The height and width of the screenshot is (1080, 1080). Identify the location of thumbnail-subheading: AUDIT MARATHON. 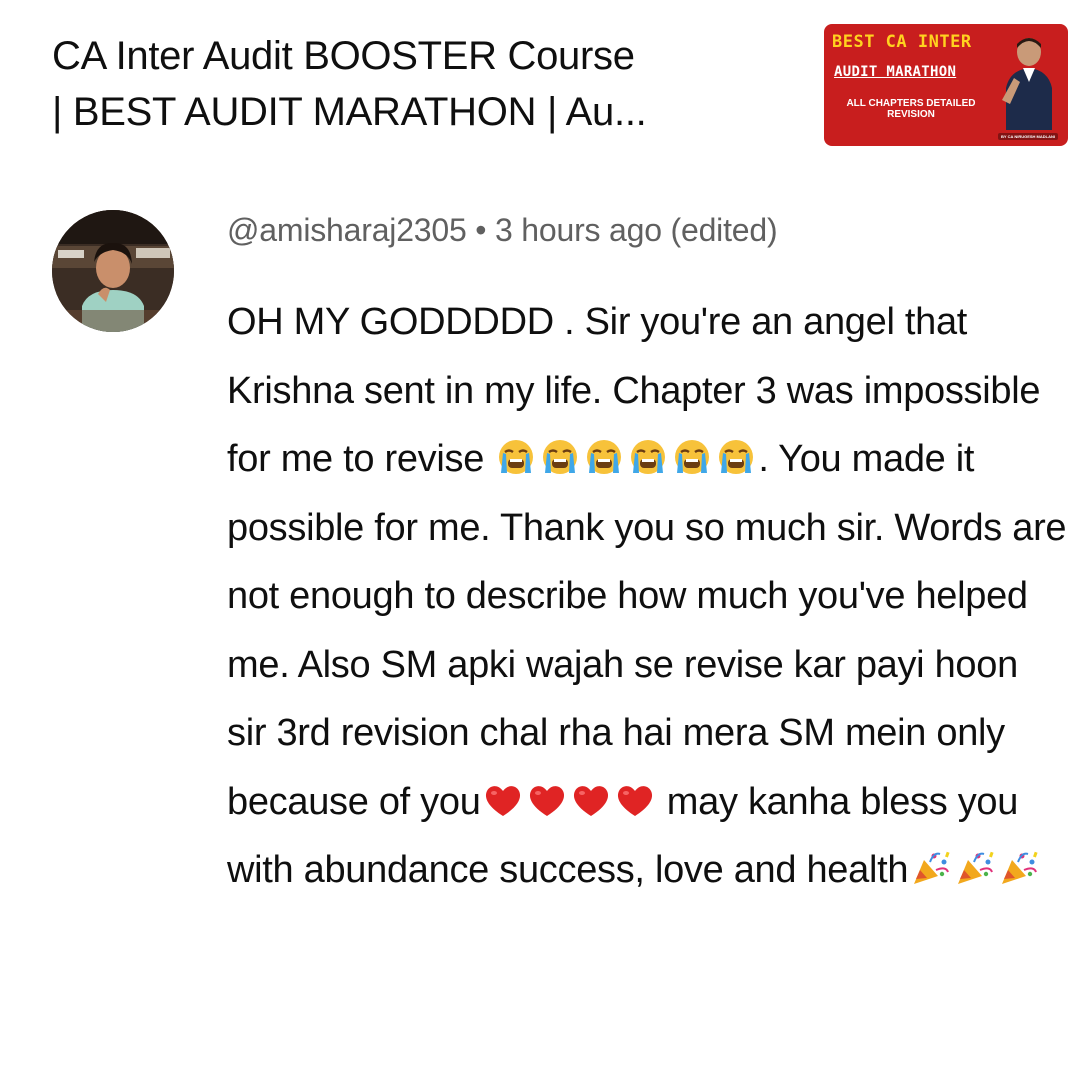
(895, 72).